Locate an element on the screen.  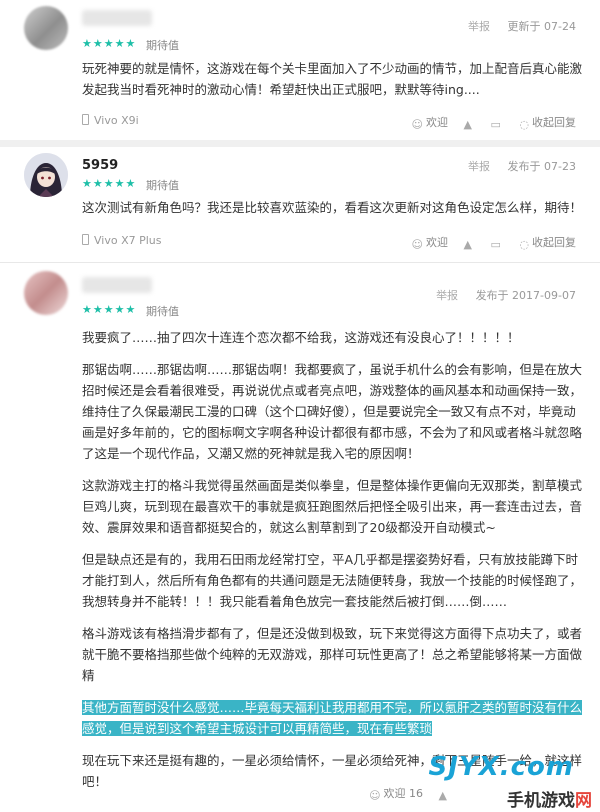
dislike-button: ☺ 欢迎 16 is located at coordinates (396, 793).